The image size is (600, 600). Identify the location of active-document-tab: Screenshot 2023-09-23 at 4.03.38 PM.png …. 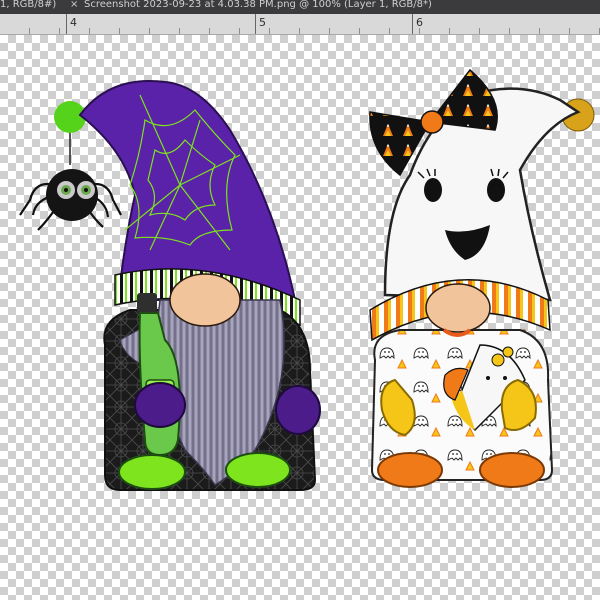
(258, 6).